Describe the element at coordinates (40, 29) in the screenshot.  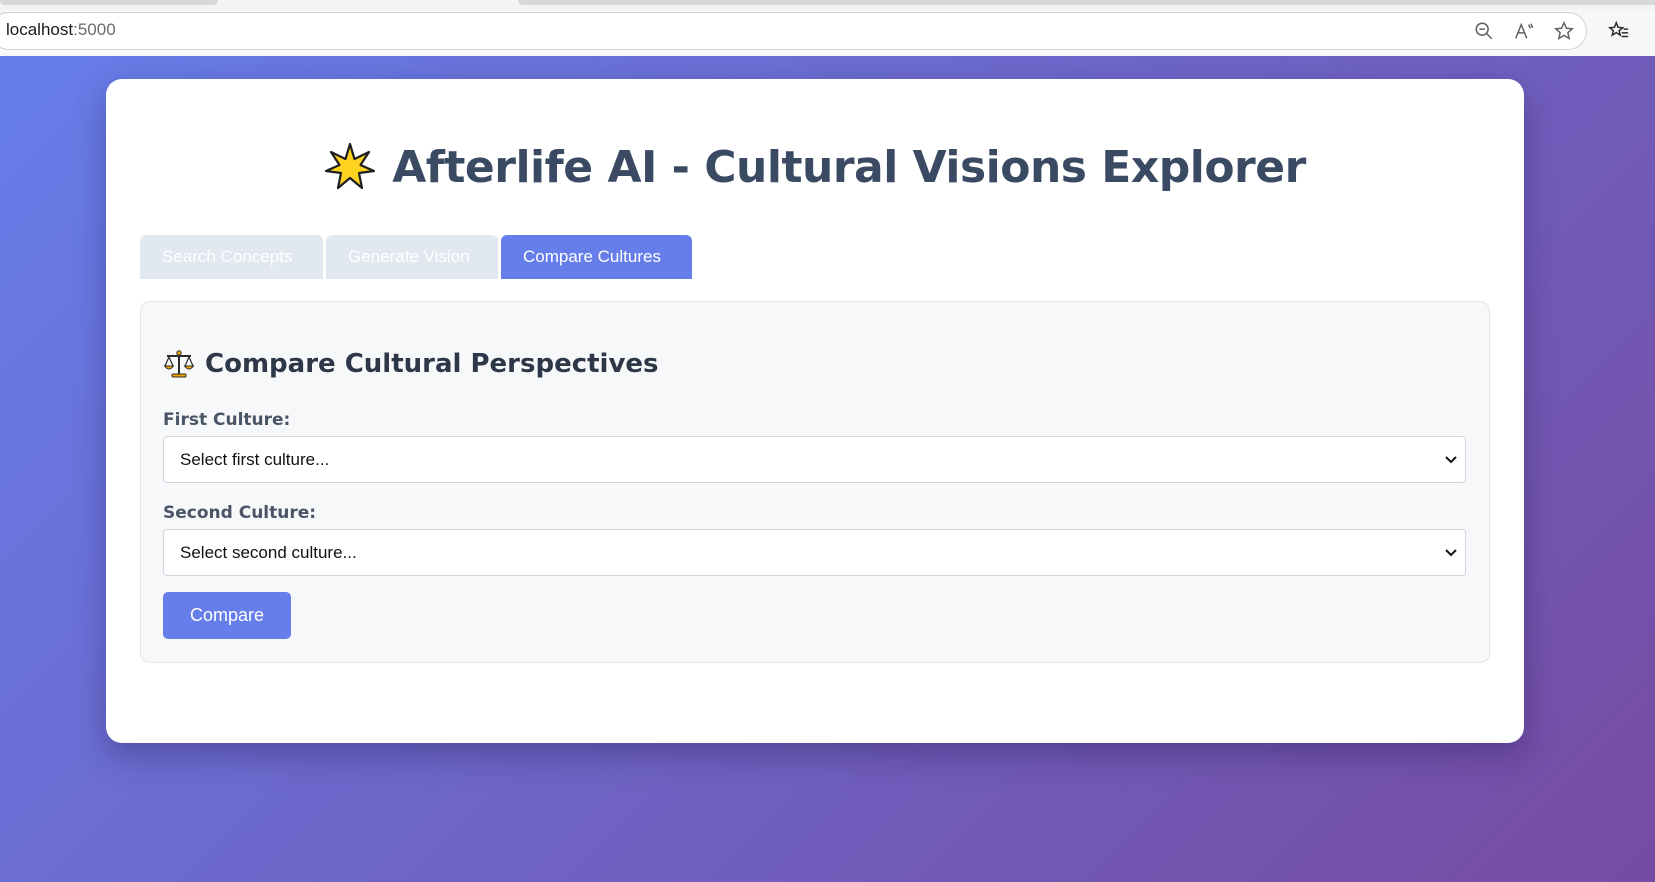
I see `address-host: localhost` at that location.